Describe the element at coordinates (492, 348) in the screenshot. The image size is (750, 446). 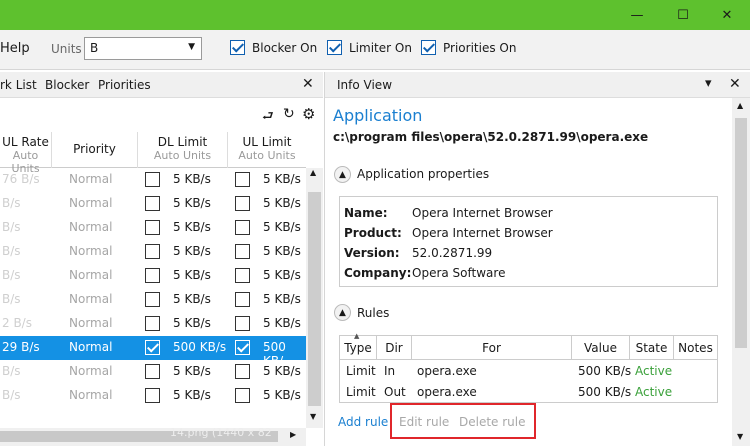
I see `rules-col-for: For` at that location.